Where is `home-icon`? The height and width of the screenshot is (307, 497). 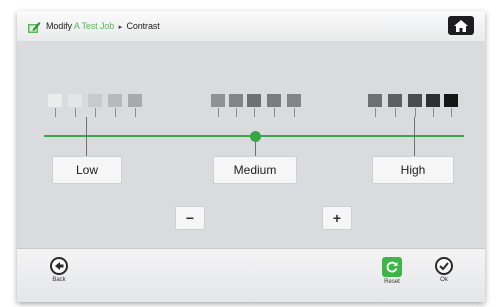
home-icon is located at coordinates (461, 25).